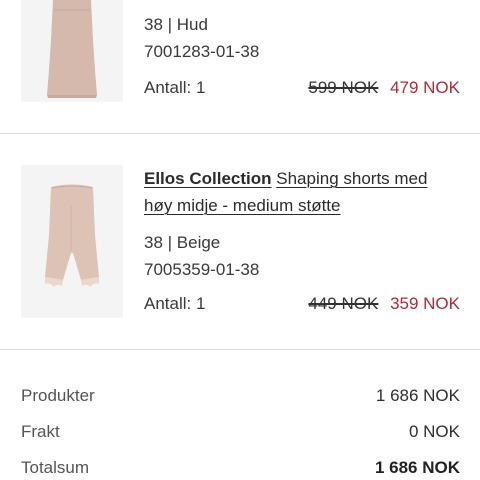  Describe the element at coordinates (343, 87) in the screenshot. I see `original-price: 599 NOK` at that location.